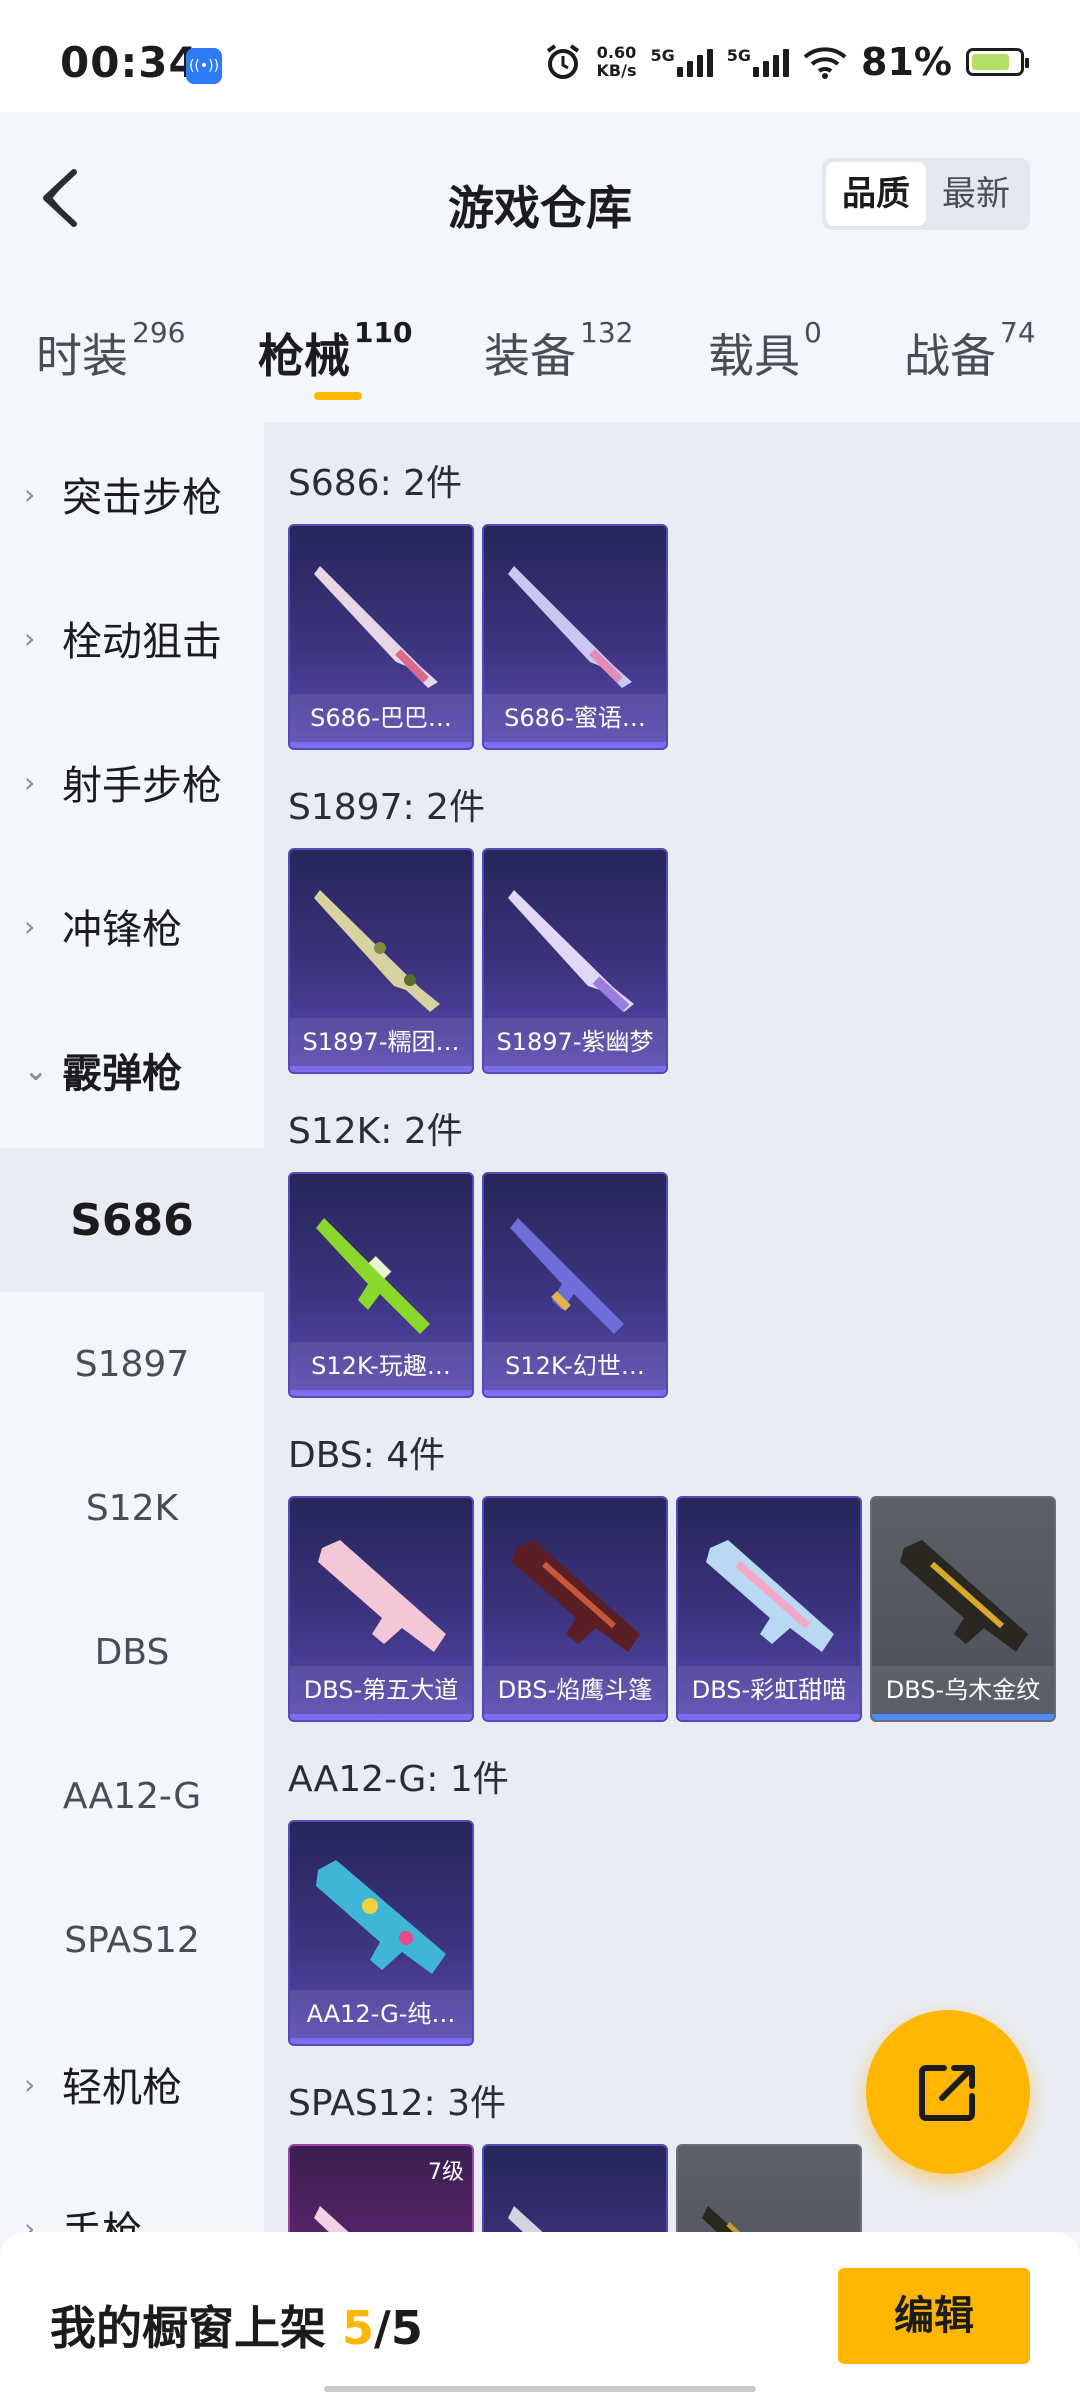 This screenshot has width=1080, height=2400. Describe the element at coordinates (236, 2328) in the screenshot. I see `showcase-status: 我的橱窗上架 5/5` at that location.